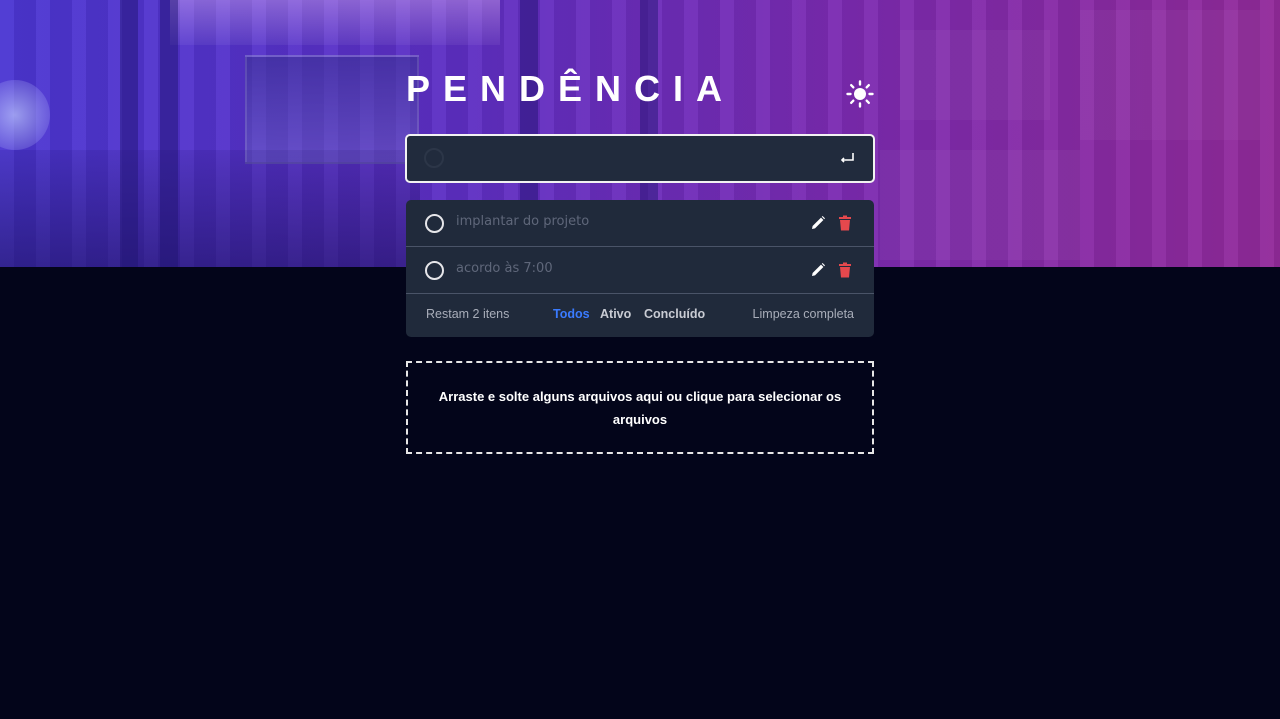 The width and height of the screenshot is (1280, 719). I want to click on filter-active-tab: Ativo, so click(615, 314).